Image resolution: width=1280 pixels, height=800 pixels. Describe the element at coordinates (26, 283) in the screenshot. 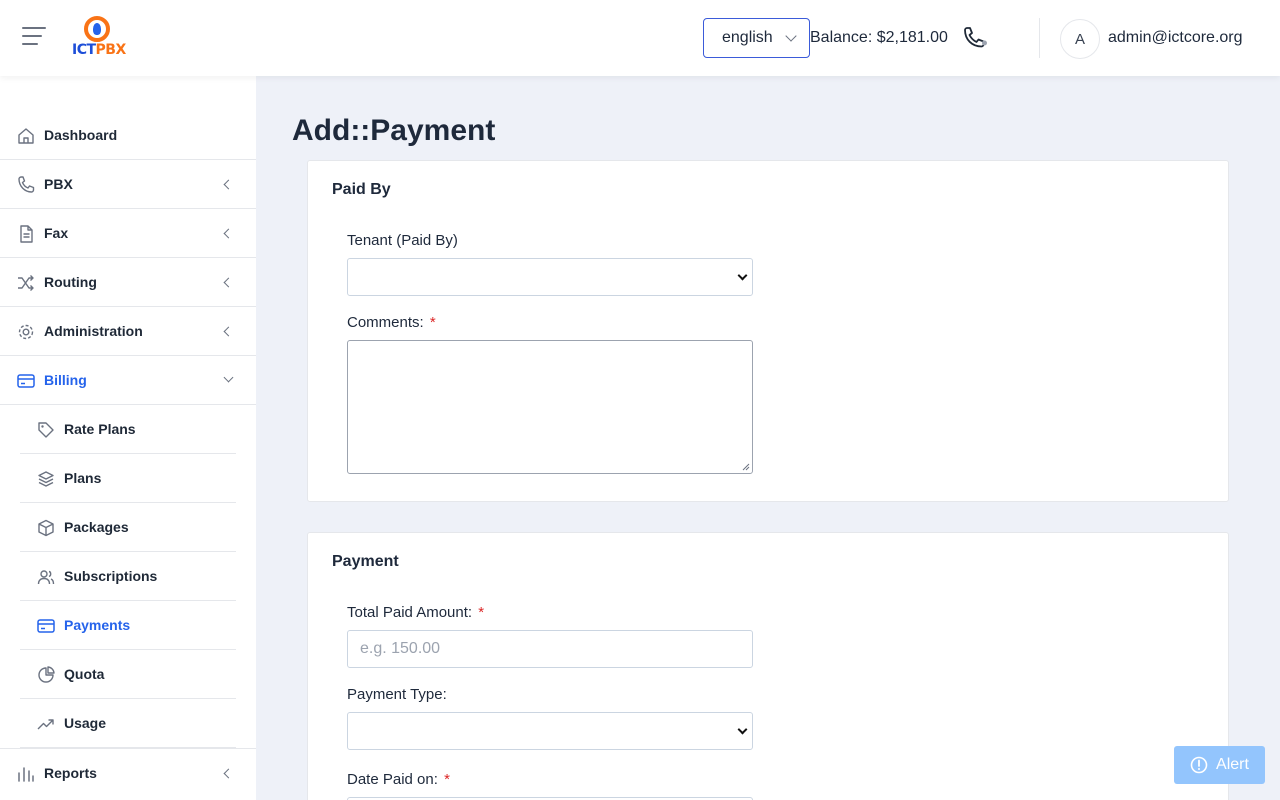

I see `shuffle-icon` at that location.